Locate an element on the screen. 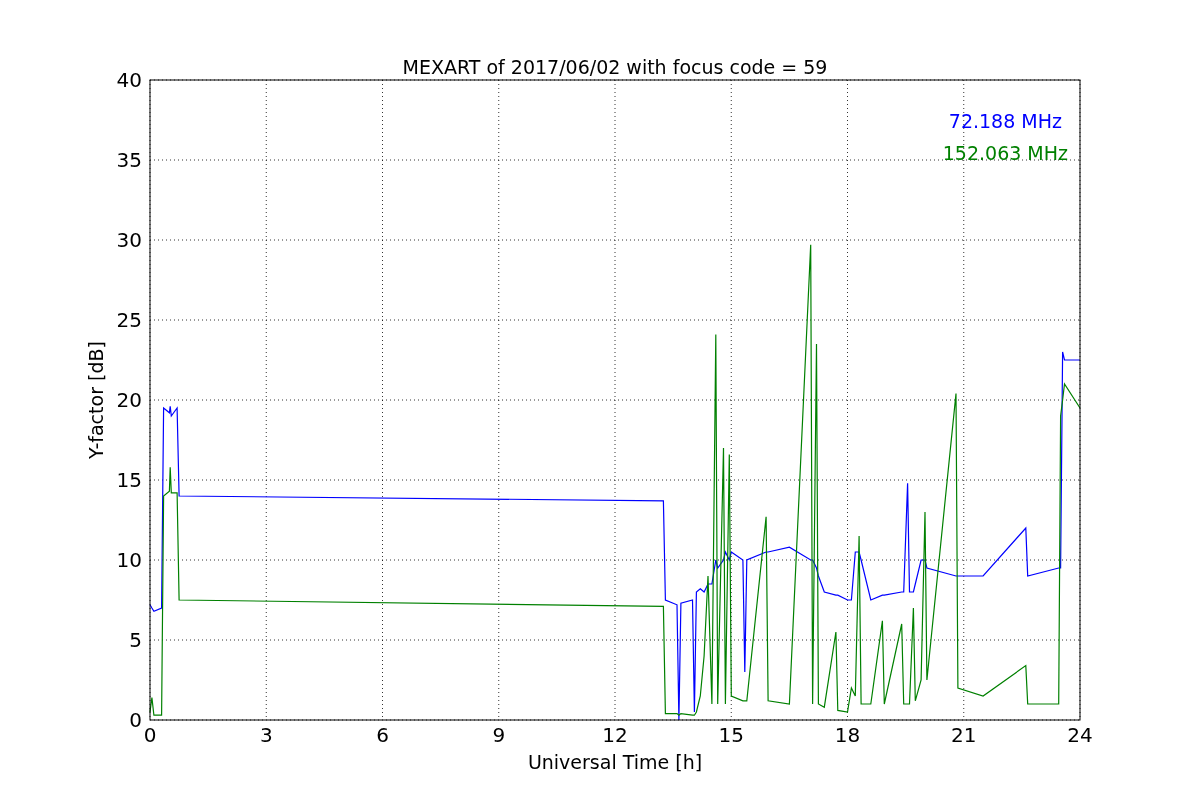 The height and width of the screenshot is (800, 1200). tick-label: 30 is located at coordinates (129, 240).